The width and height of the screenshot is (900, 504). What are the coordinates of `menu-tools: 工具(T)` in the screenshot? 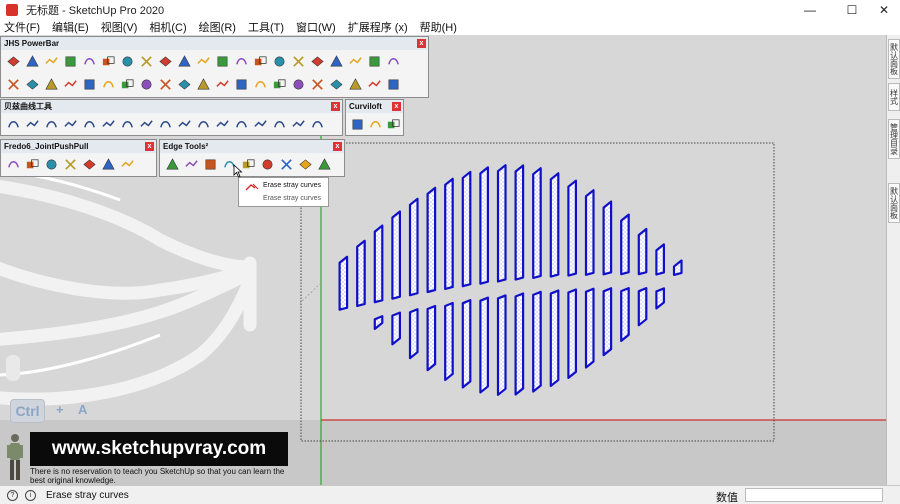 It's located at (266, 27).